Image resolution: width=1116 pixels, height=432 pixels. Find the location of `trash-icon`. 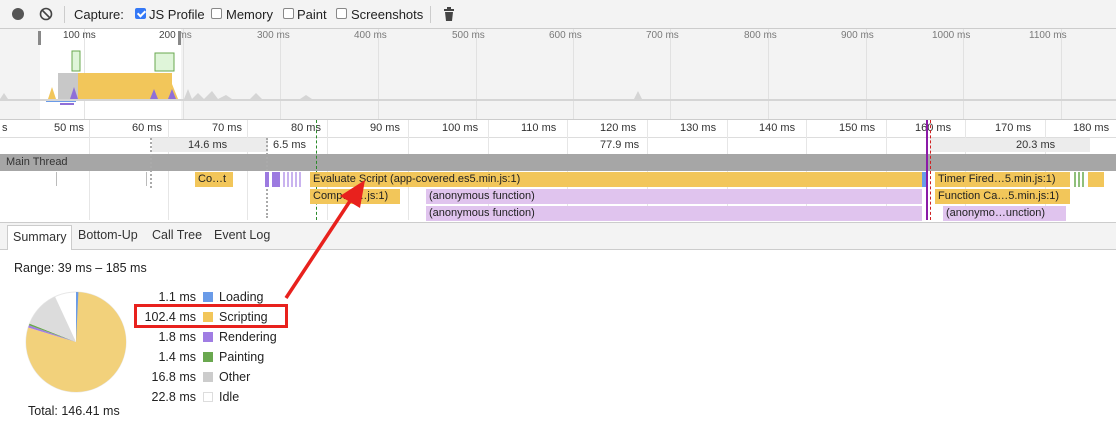

trash-icon is located at coordinates (449, 14).